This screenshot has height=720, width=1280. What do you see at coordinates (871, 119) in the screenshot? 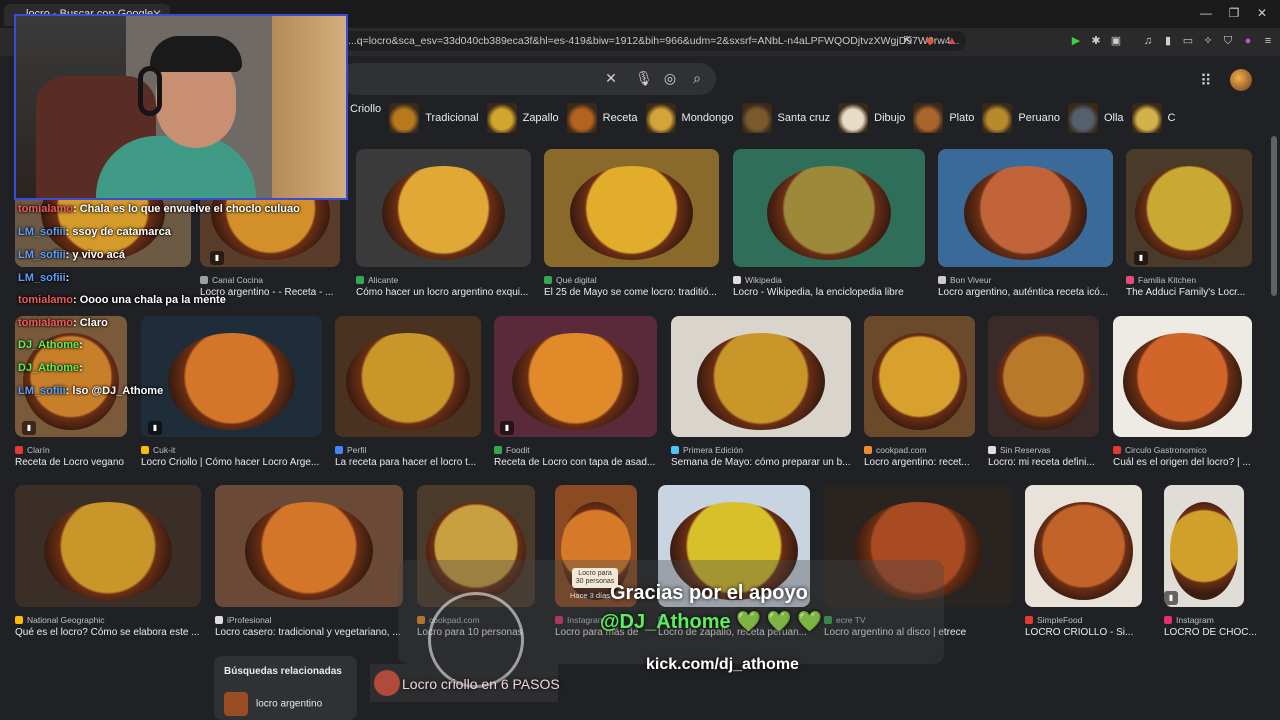
I see `filter-chip: Dibujo` at bounding box center [871, 119].